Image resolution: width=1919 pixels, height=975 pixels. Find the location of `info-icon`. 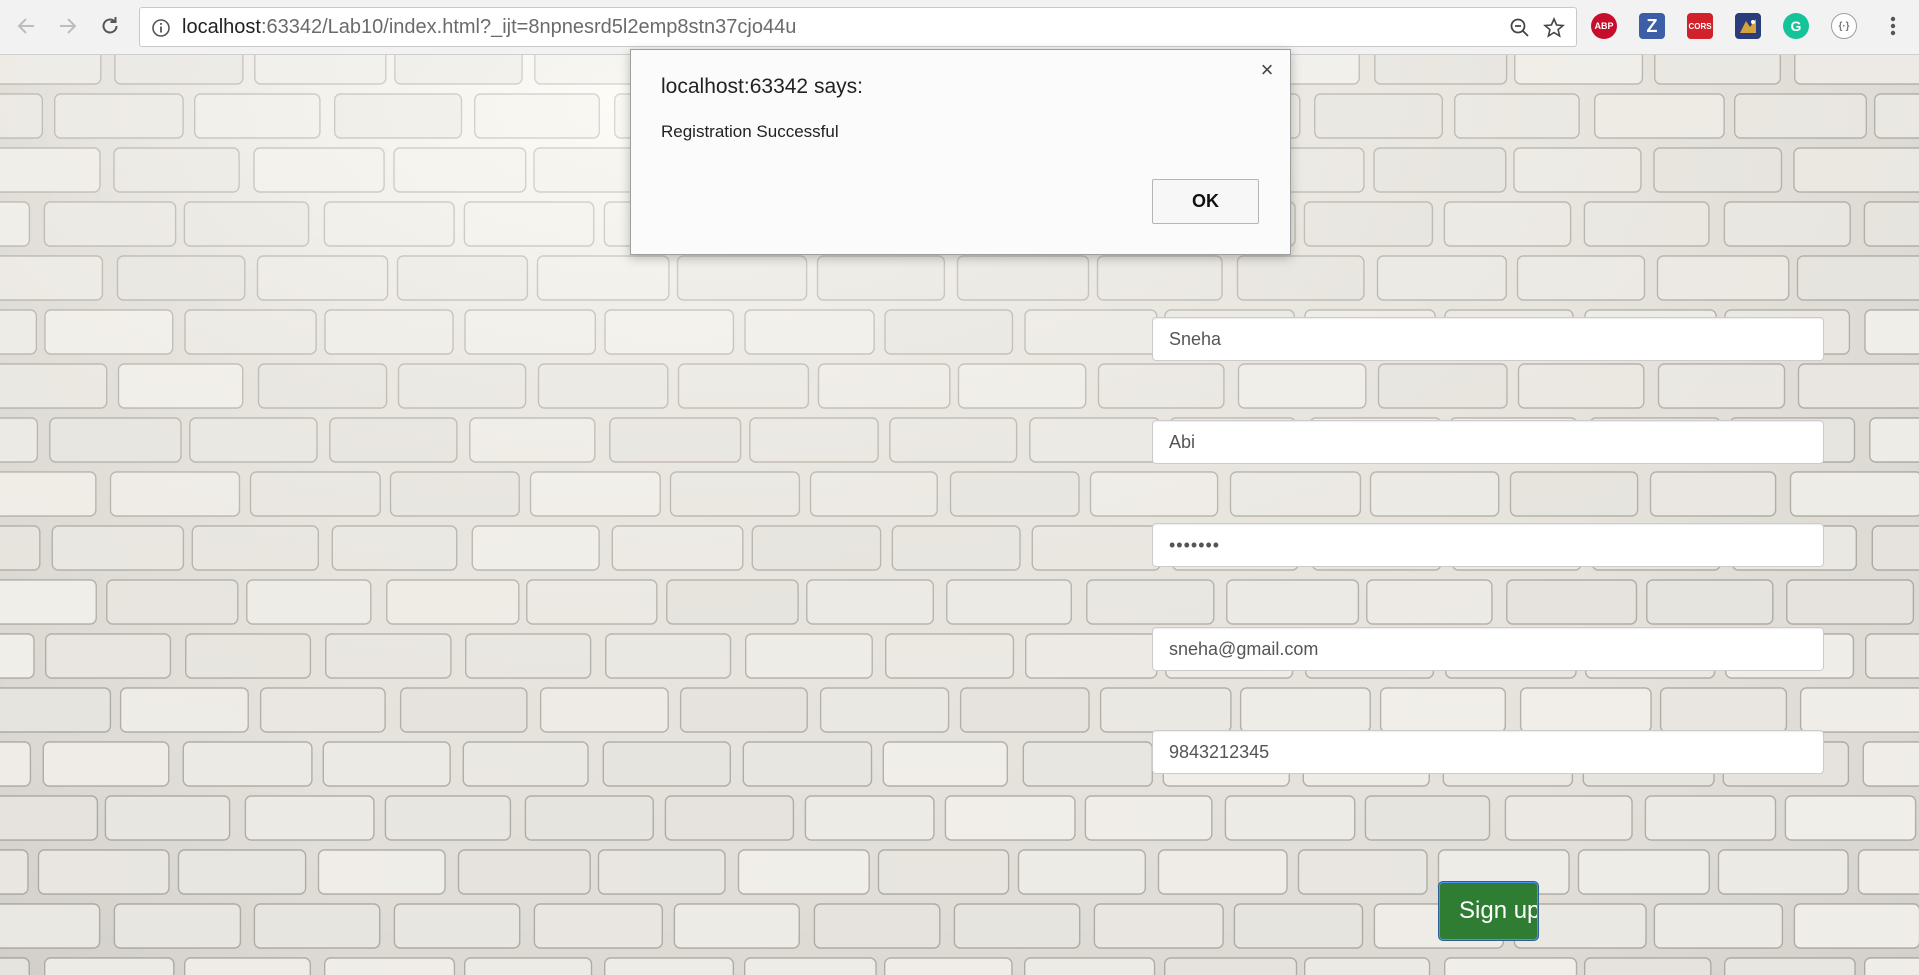

info-icon is located at coordinates (161, 30).